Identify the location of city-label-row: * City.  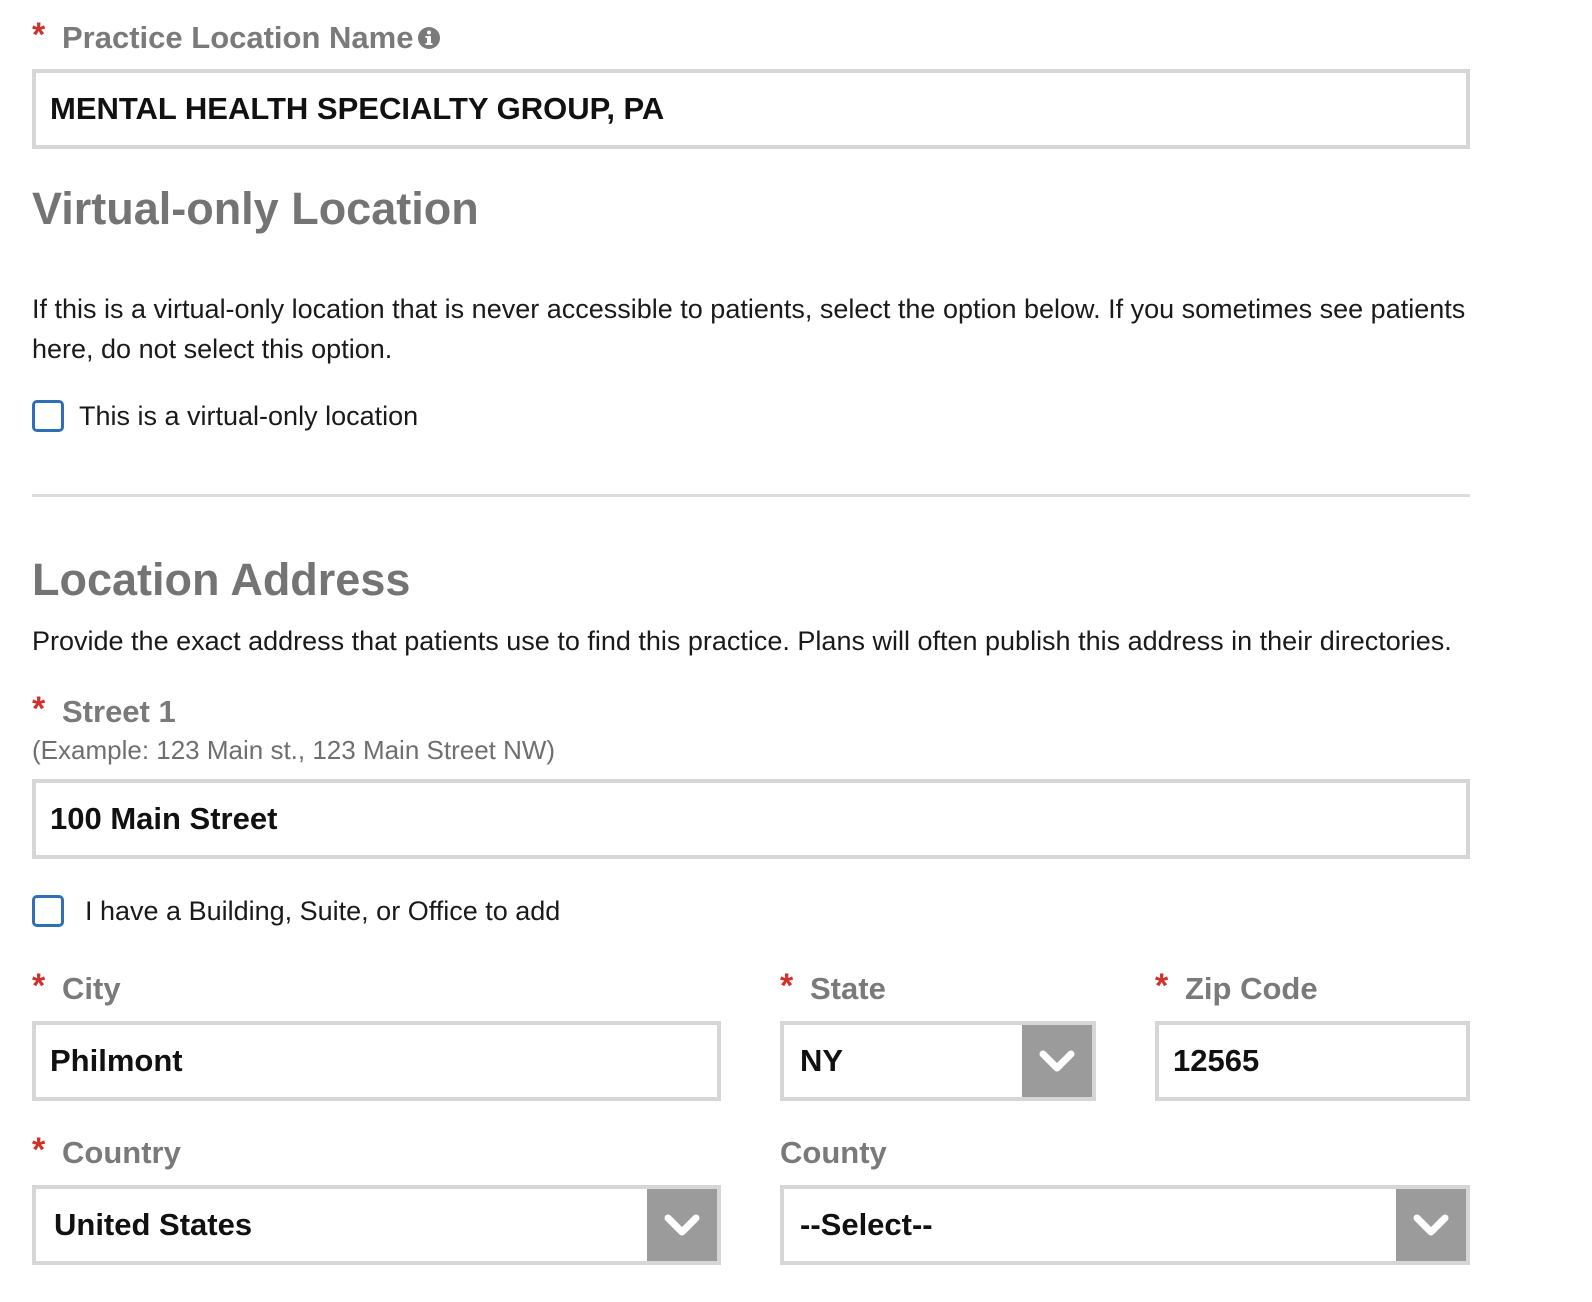
(76, 989).